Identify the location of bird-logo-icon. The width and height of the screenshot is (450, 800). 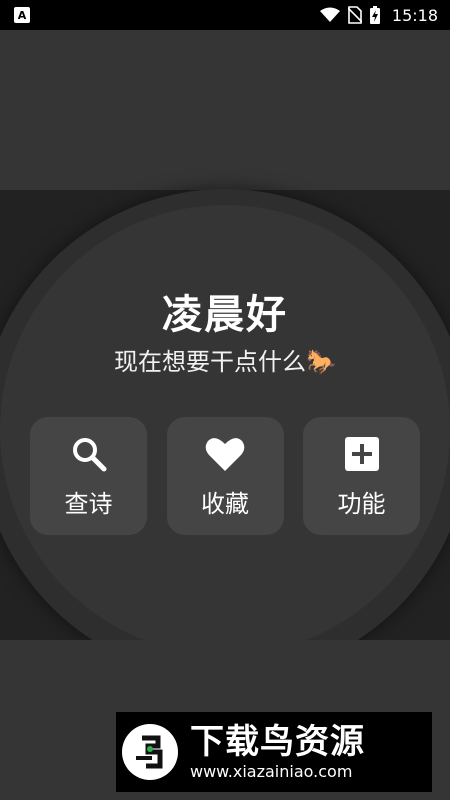
(150, 752).